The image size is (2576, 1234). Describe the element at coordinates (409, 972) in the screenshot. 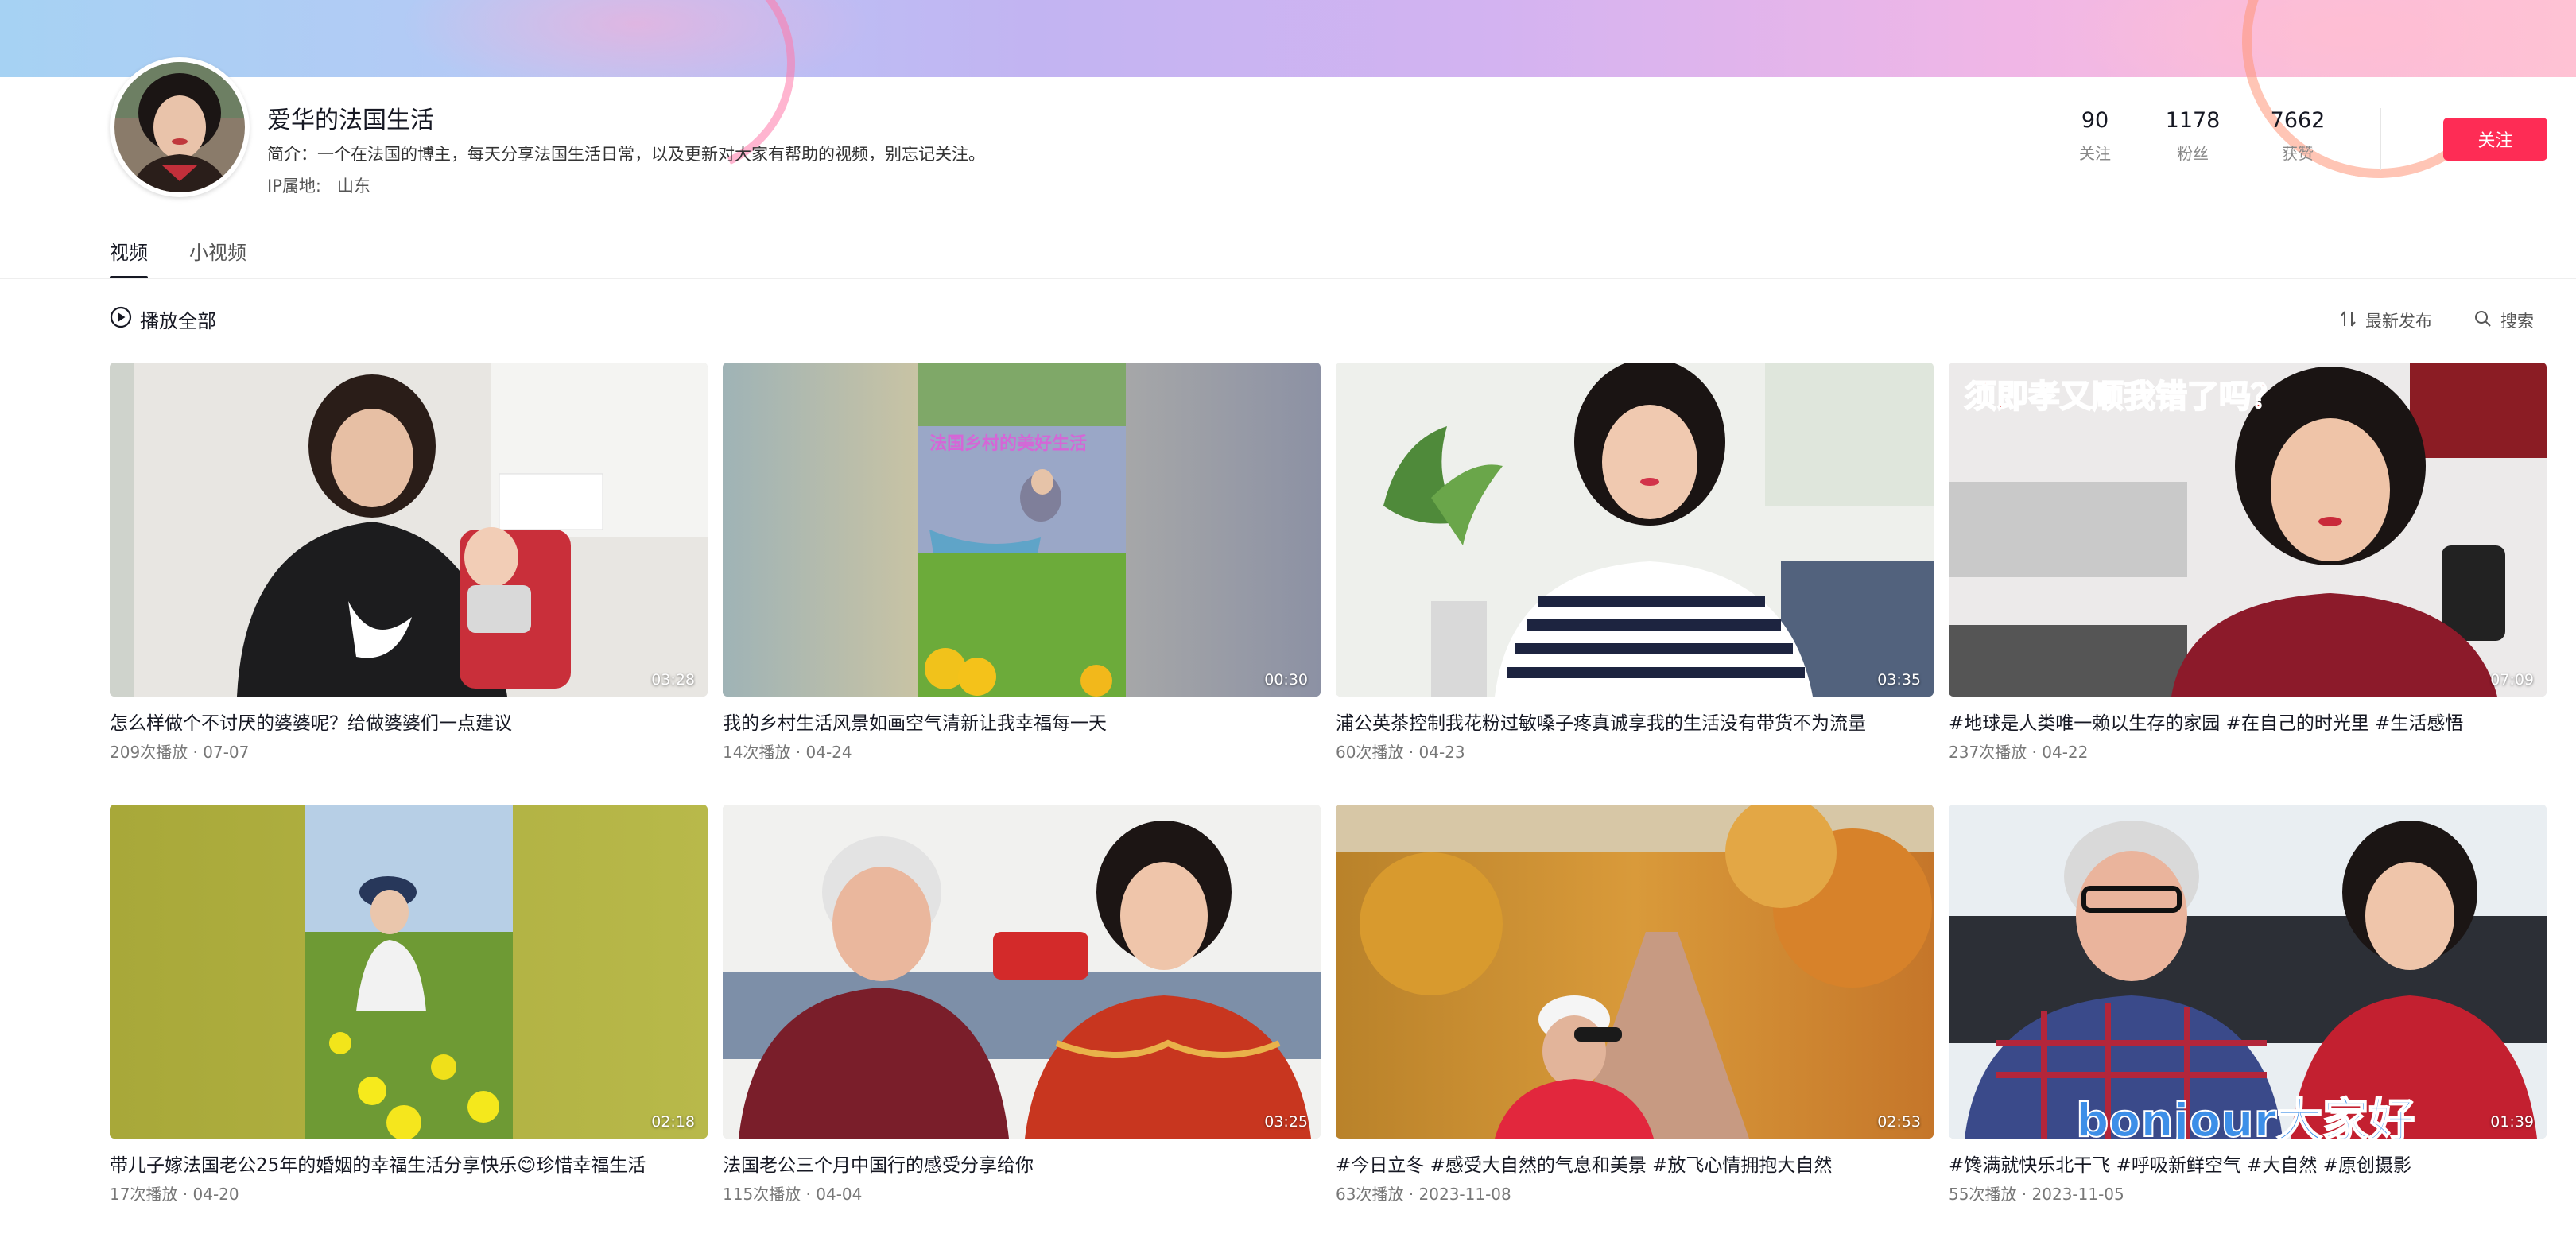

I see `video-thumbnail: 02:18` at that location.